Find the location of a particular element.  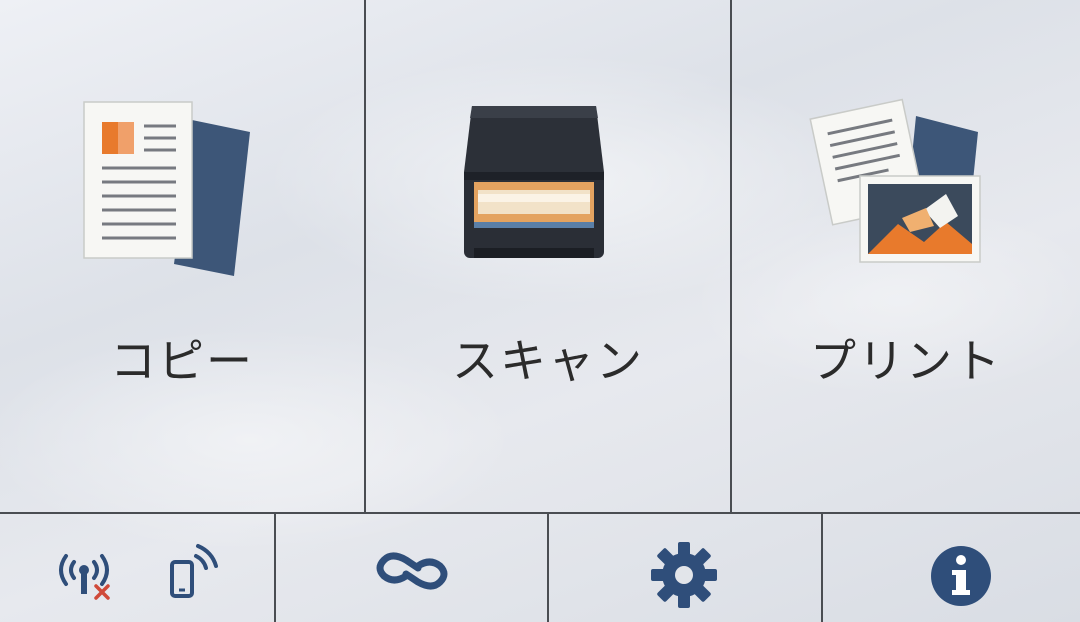

scanner-icon is located at coordinates (548, 188).